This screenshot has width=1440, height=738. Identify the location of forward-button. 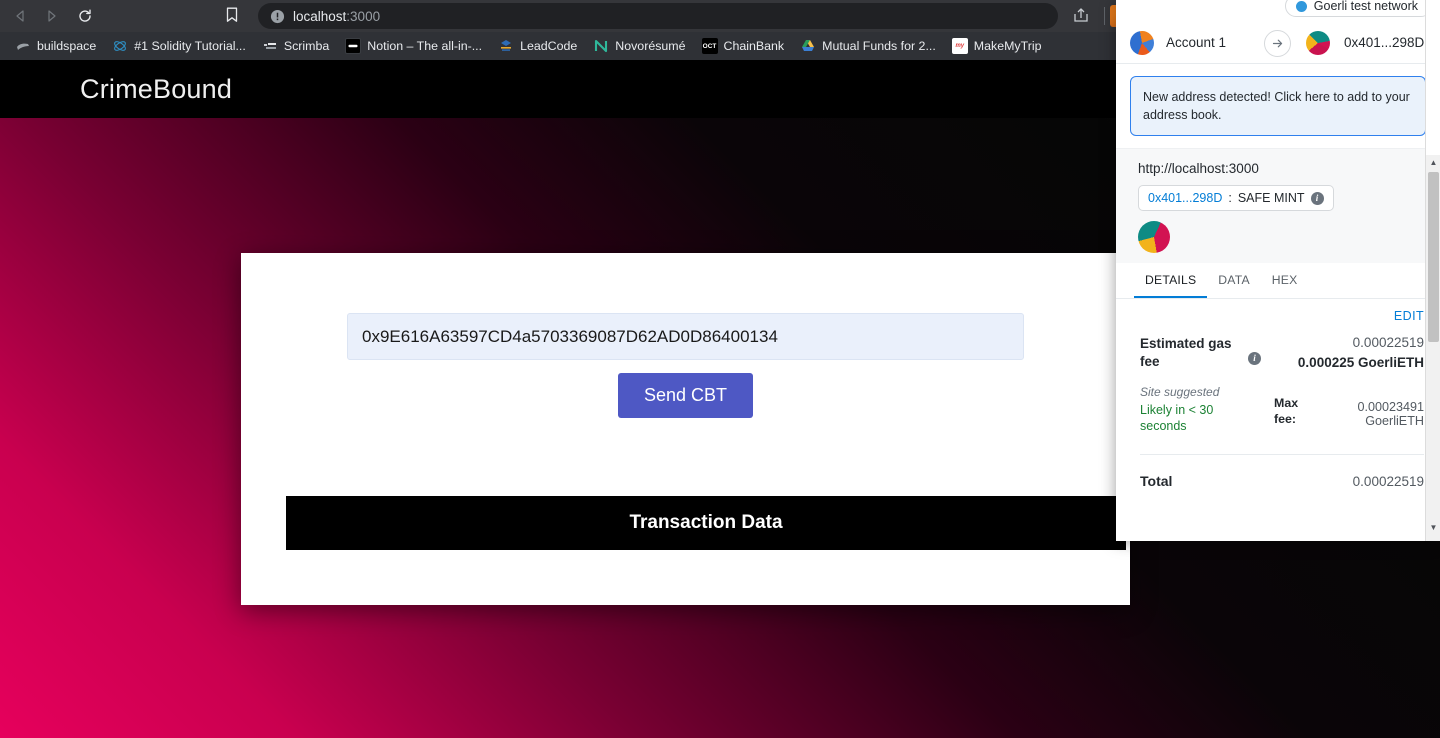
(51, 16).